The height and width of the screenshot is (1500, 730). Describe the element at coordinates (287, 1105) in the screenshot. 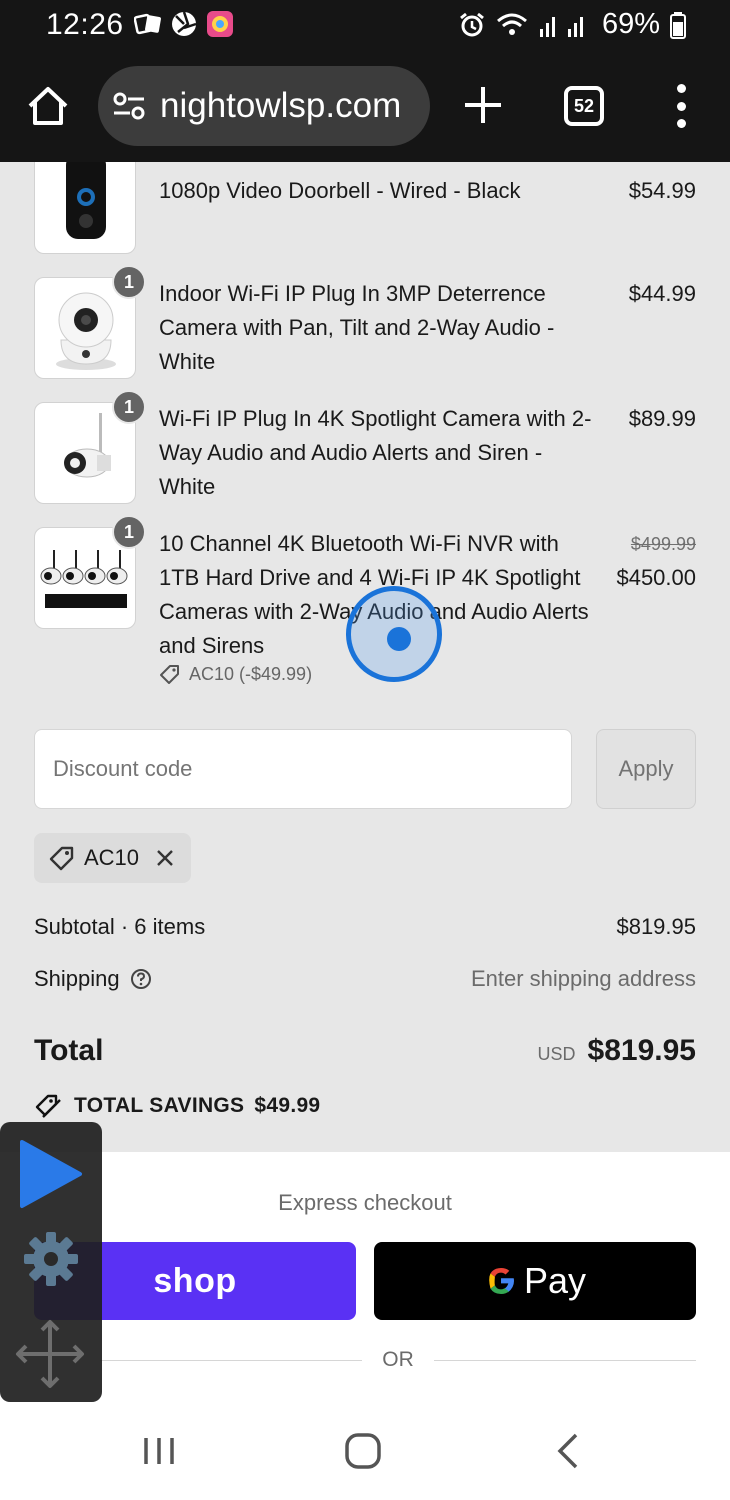

I see `savings-value: $49.99` at that location.